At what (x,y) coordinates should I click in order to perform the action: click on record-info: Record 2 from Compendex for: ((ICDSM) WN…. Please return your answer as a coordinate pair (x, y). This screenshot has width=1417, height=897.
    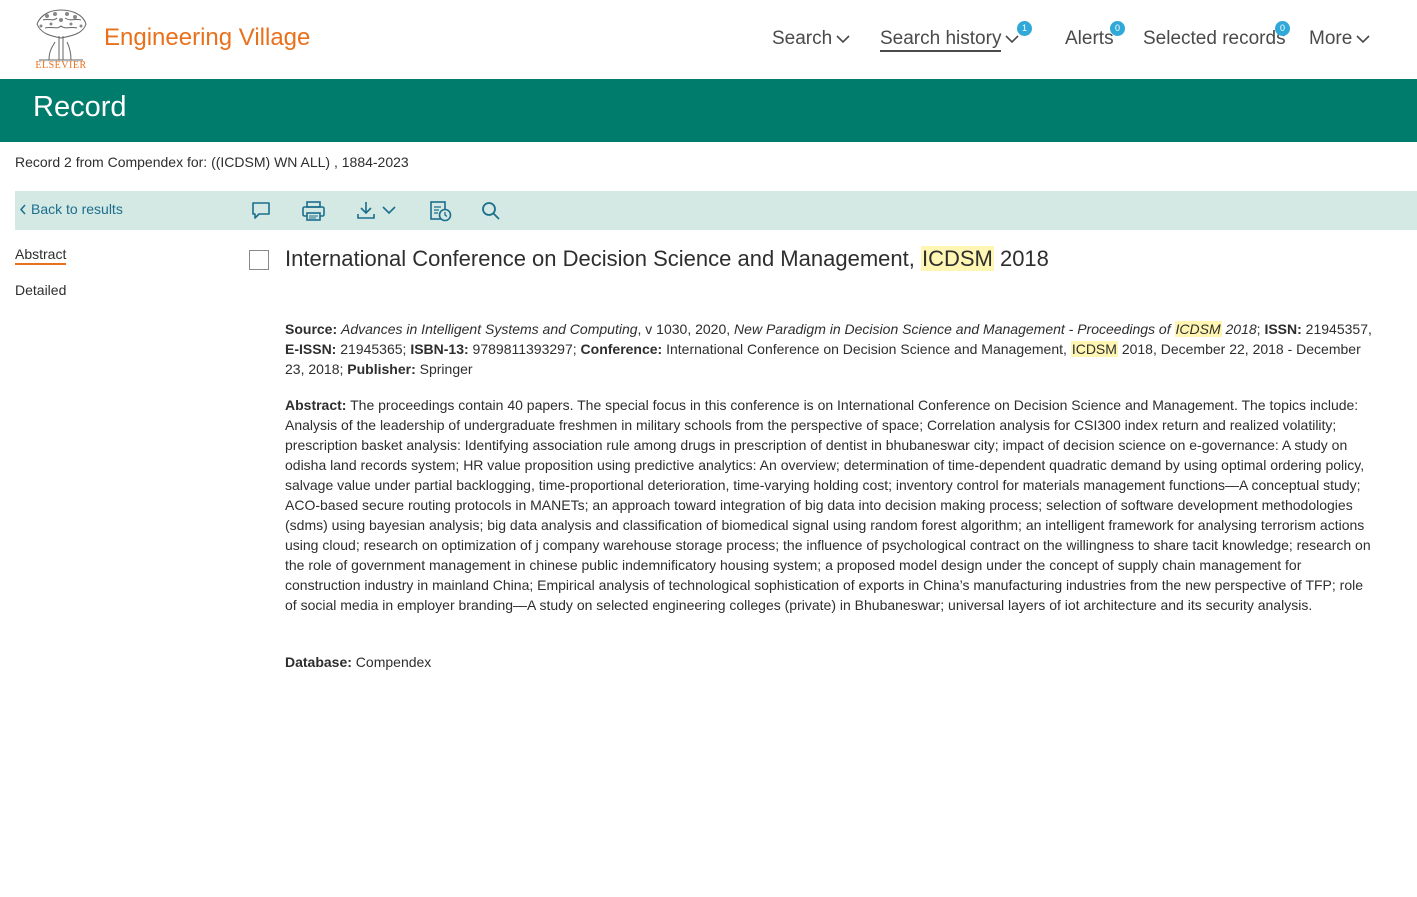
    Looking at the image, I should click on (212, 162).